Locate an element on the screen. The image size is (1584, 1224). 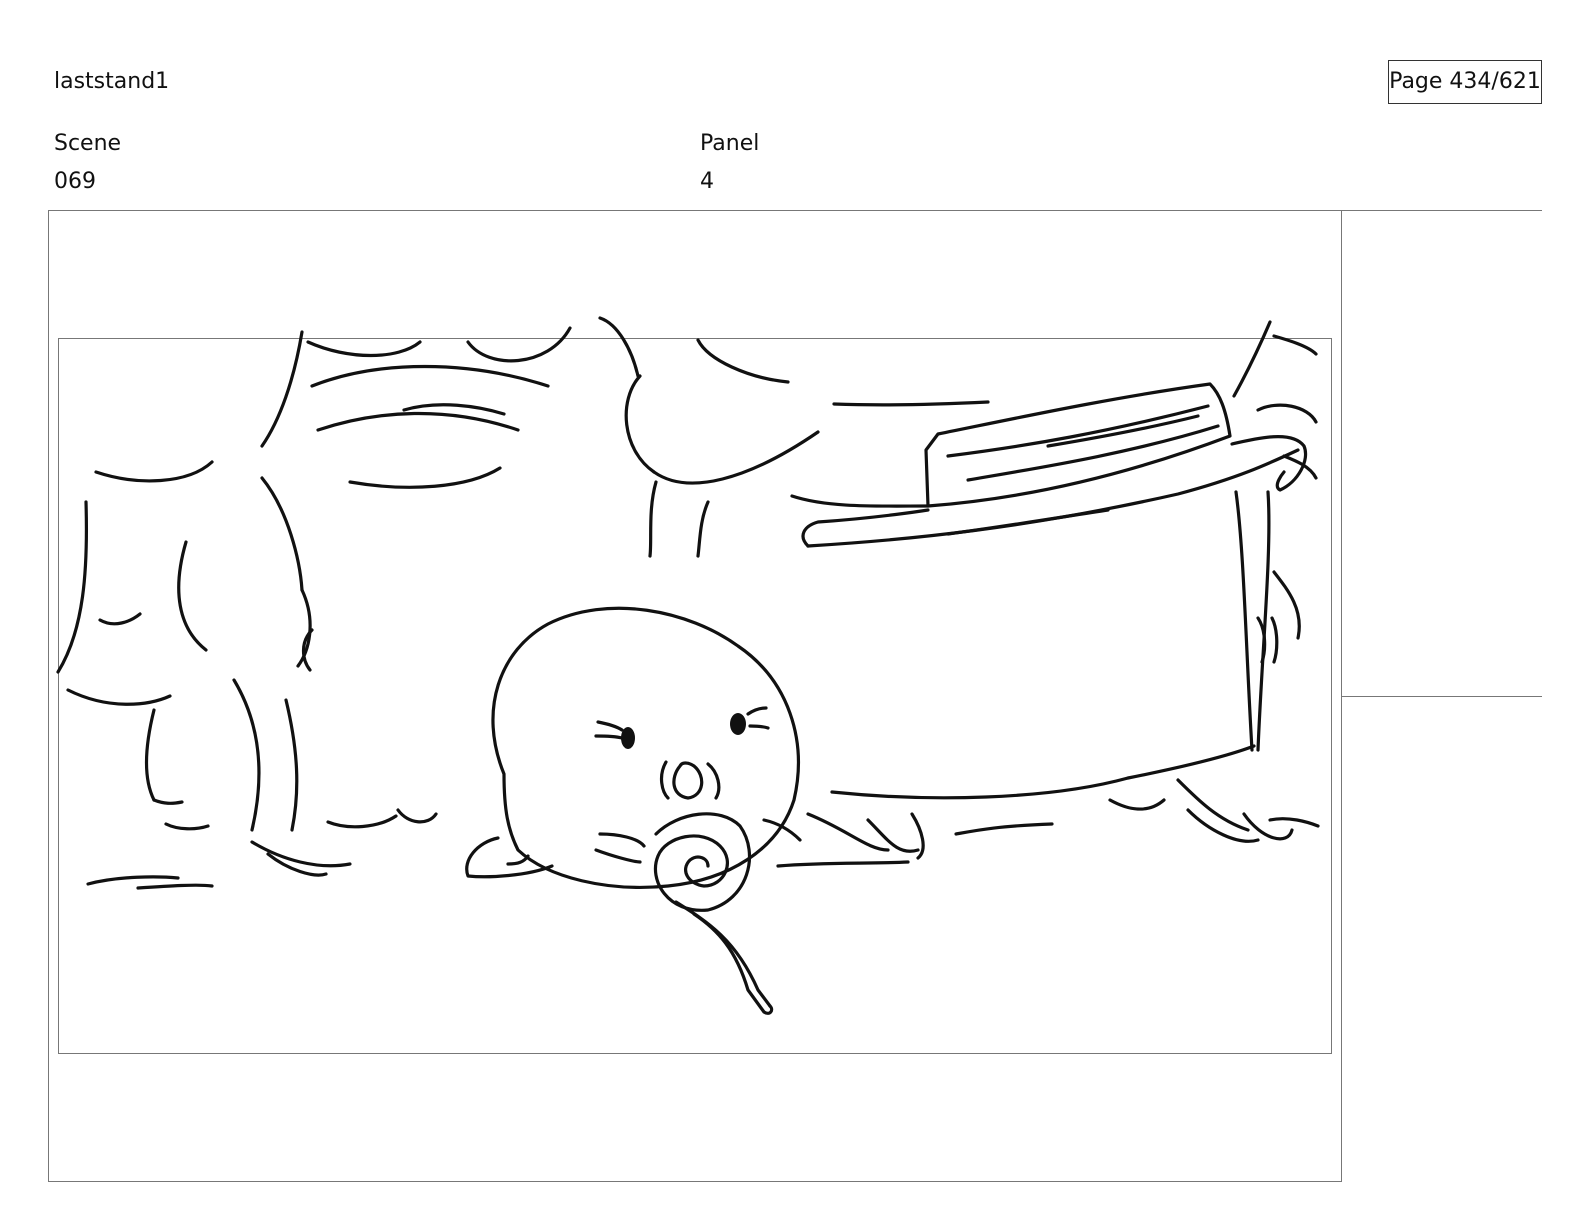
round-character-sketch is located at coordinates (633, 810).